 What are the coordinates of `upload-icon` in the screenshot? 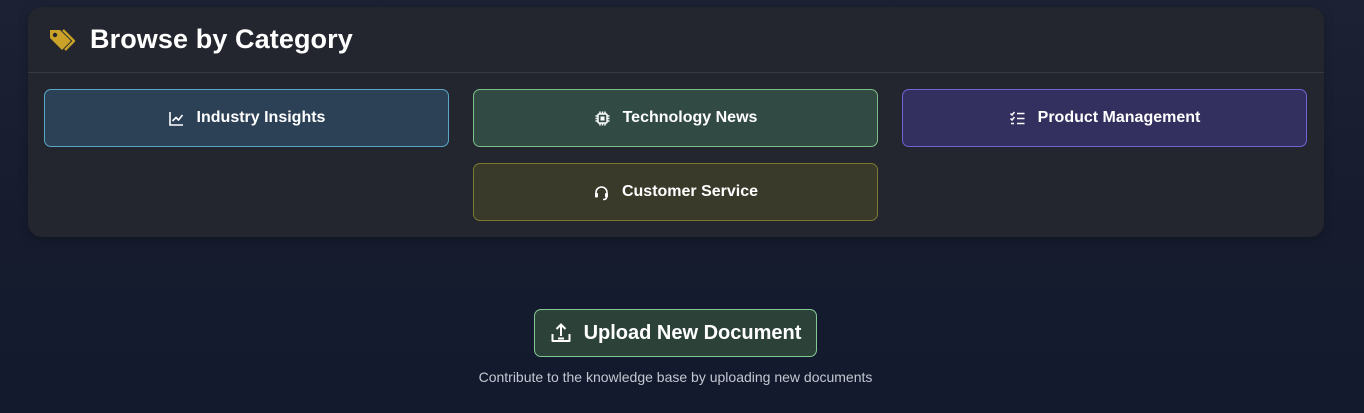 It's located at (561, 333).